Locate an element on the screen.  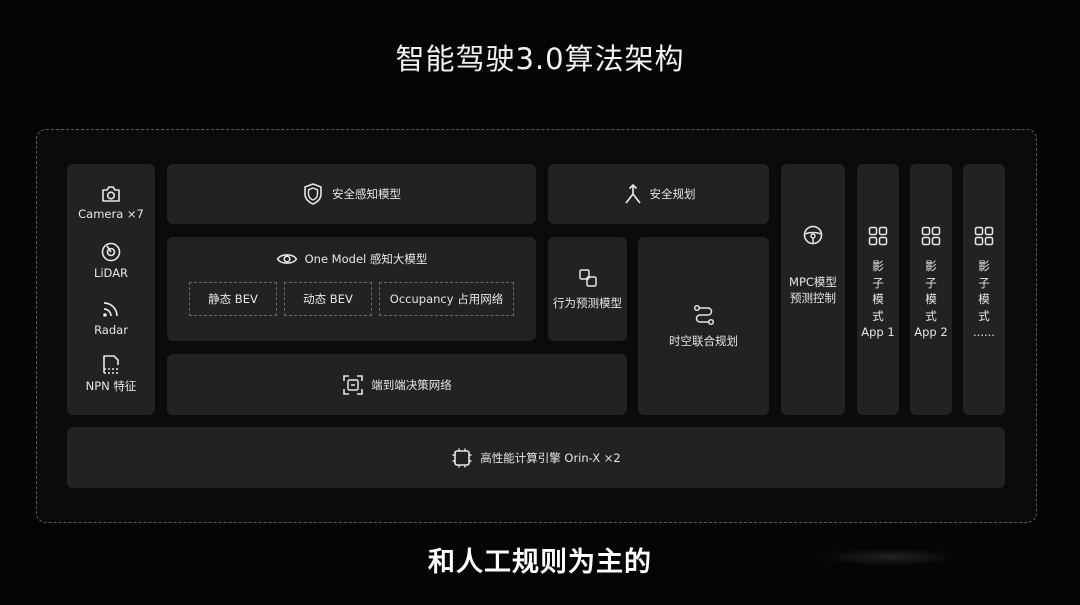
sensor-lidar: LiDAR is located at coordinates (111, 260).